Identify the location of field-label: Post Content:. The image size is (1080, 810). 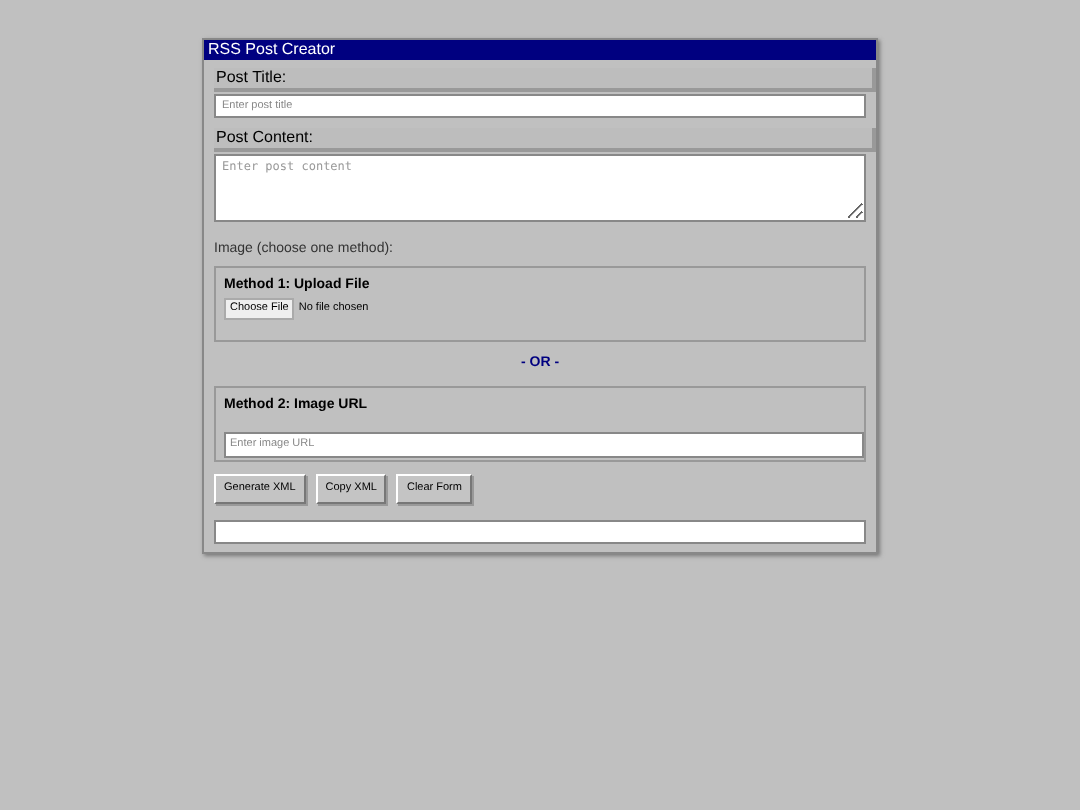
(545, 140).